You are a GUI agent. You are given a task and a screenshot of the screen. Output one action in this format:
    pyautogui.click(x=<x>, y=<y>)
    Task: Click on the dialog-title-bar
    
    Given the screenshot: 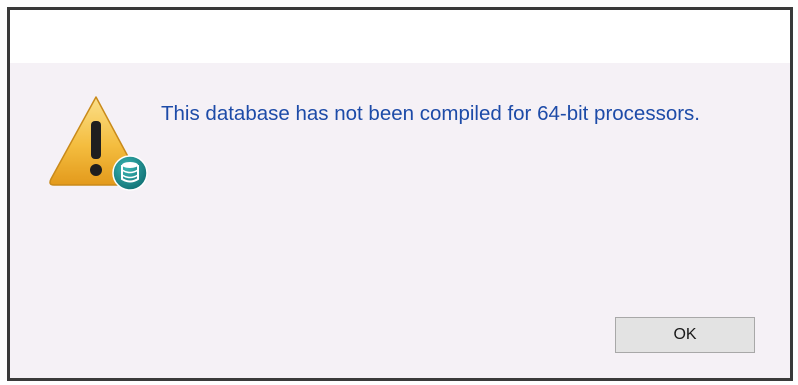 What is the action you would take?
    pyautogui.click(x=400, y=36)
    